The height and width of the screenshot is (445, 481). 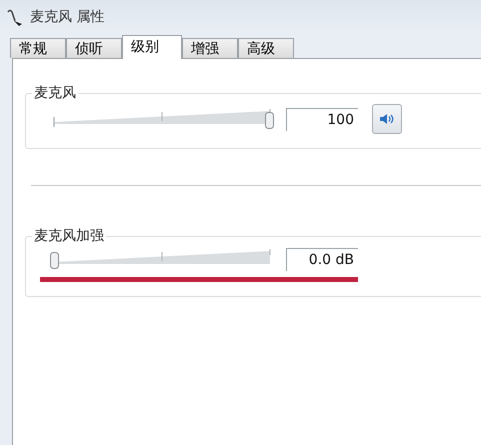 I want to click on tab: 级别, so click(x=152, y=47).